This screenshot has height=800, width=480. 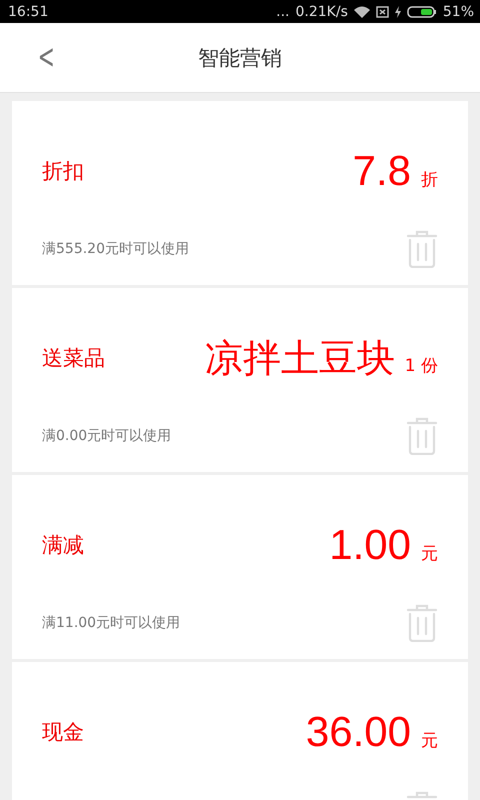 What do you see at coordinates (358, 732) in the screenshot?
I see `promotion-value: 36.00` at bounding box center [358, 732].